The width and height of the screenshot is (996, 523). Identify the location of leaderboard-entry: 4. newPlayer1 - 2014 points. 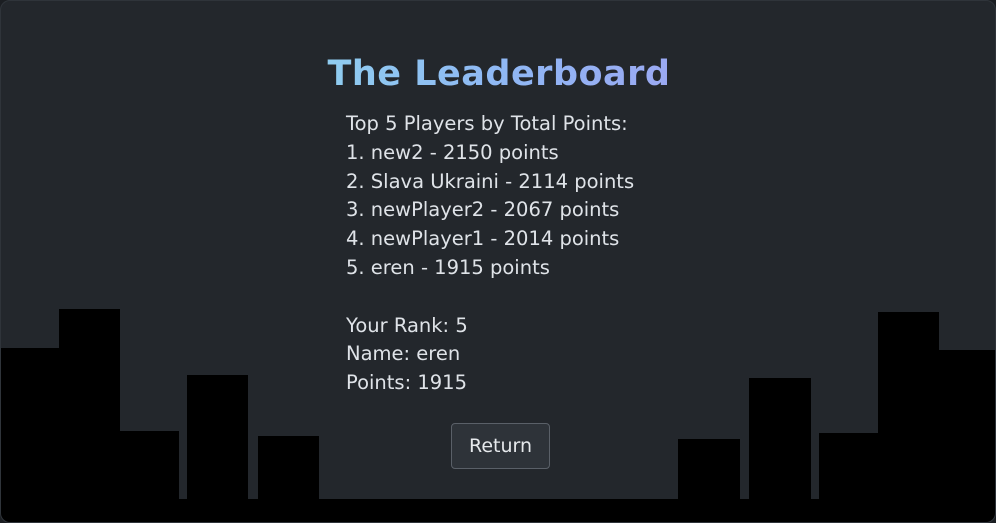
(483, 239).